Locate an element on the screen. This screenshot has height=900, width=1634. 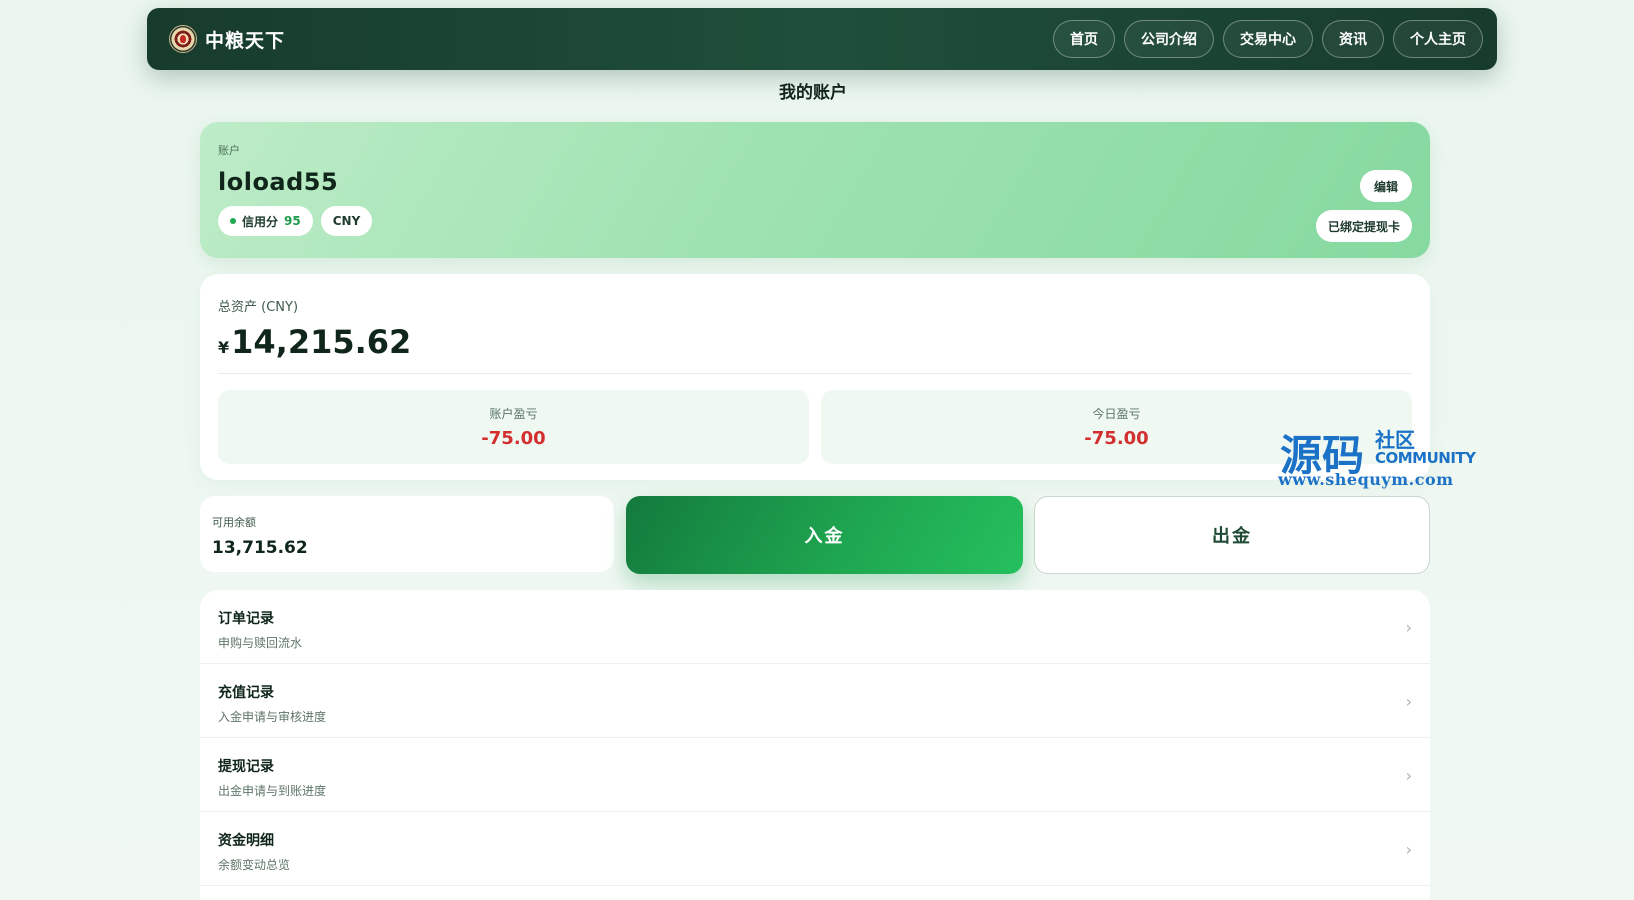
total-assets-value: 14,215.62 is located at coordinates (321, 342).